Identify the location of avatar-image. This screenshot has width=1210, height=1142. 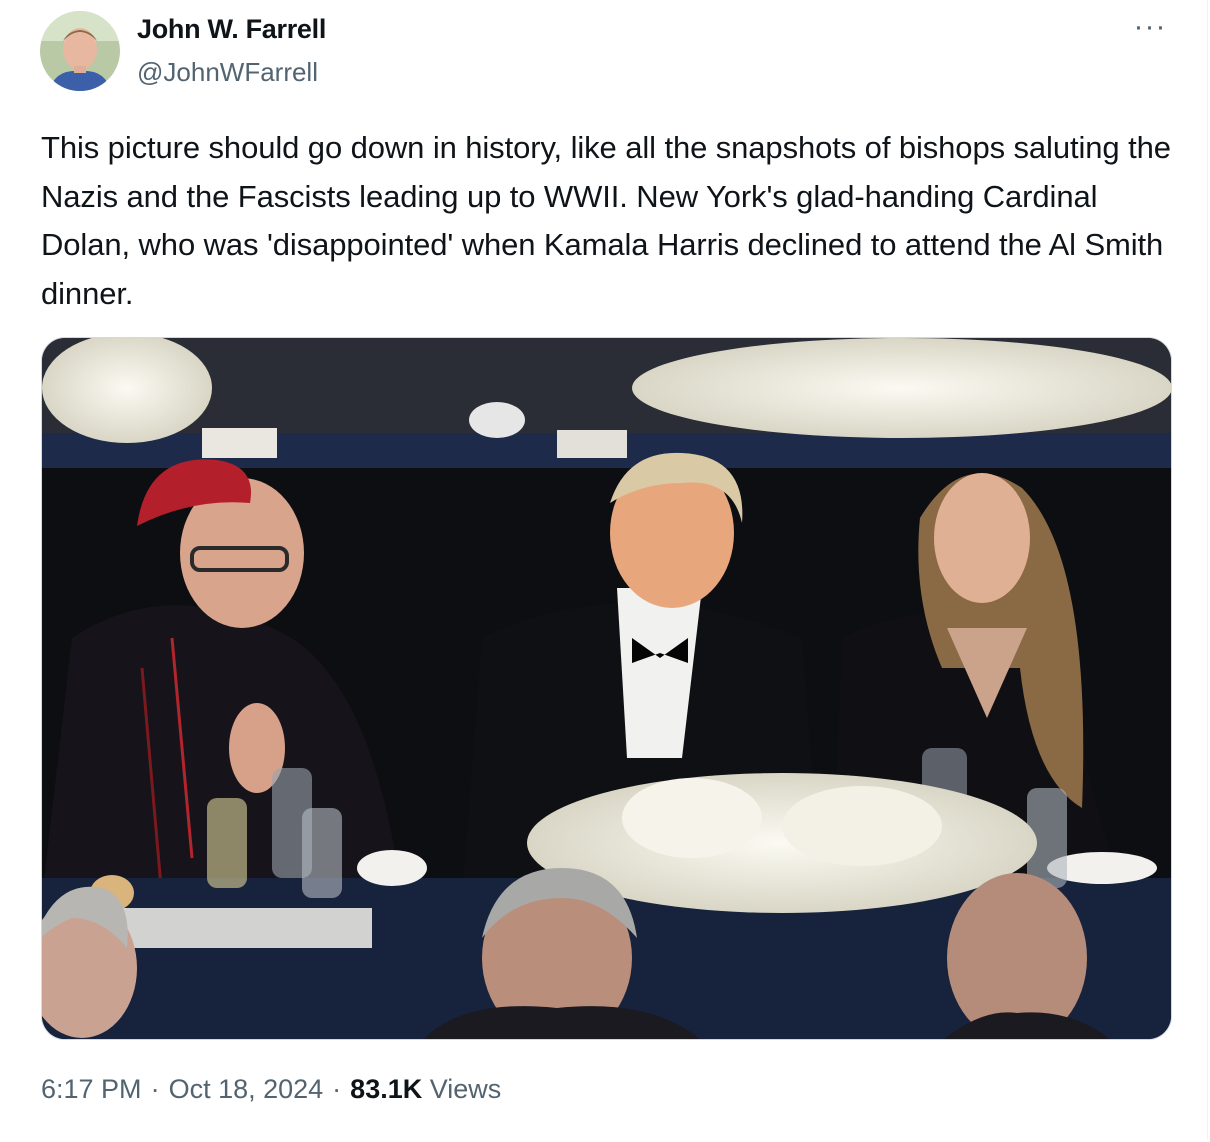
(80, 51).